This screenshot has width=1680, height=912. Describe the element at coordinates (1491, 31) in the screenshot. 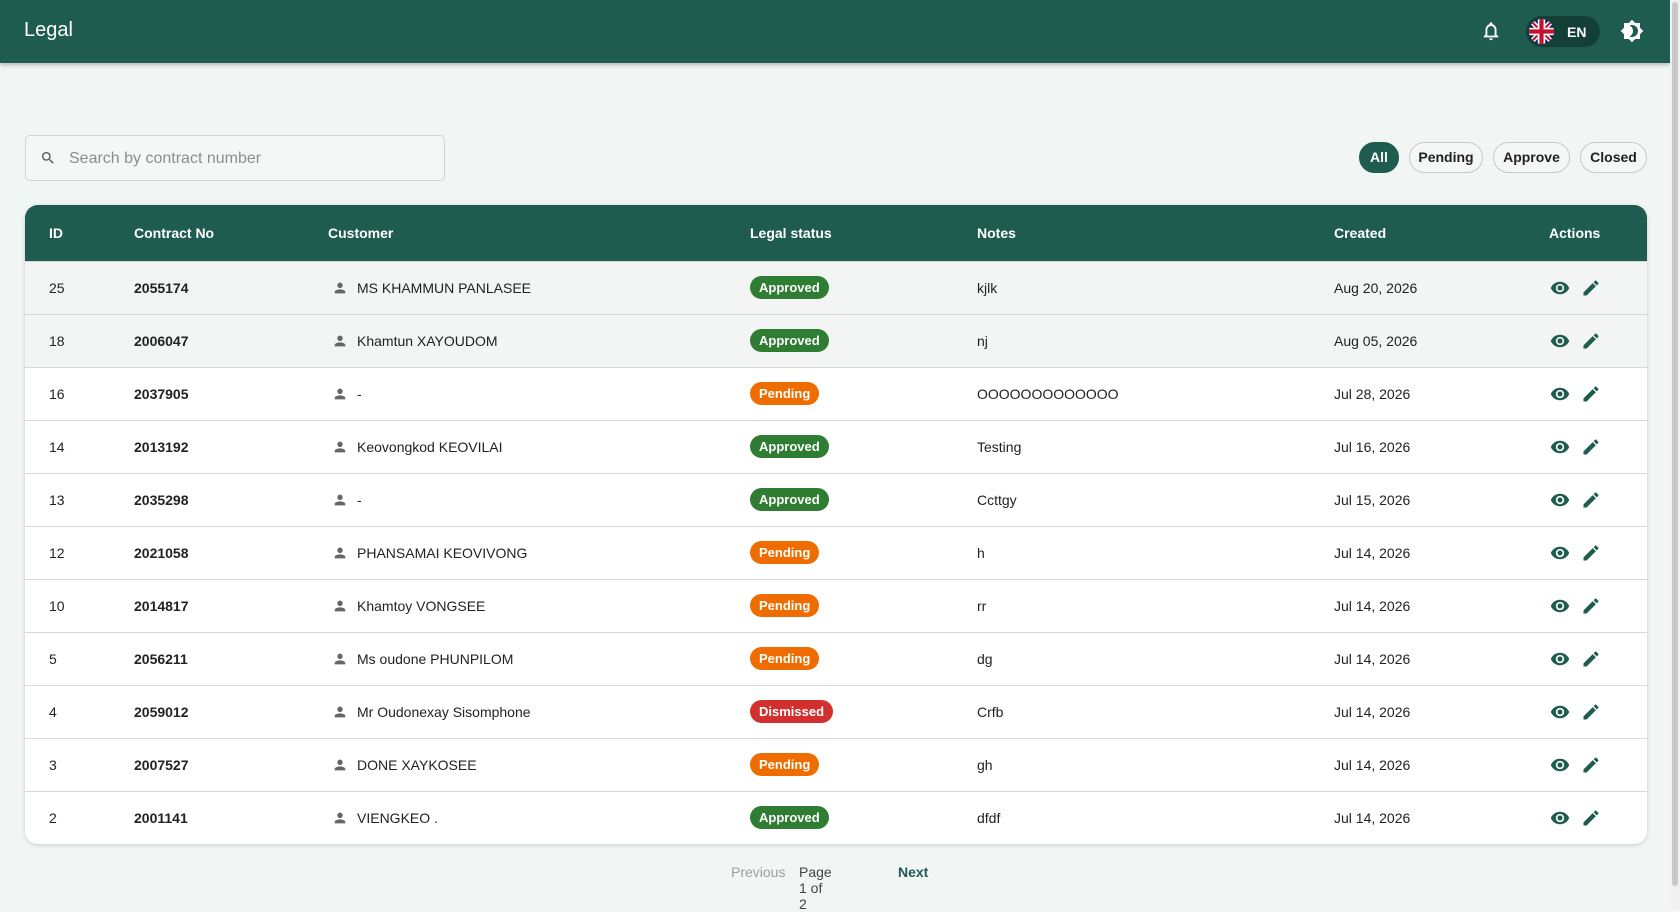

I see `bell-icon` at that location.